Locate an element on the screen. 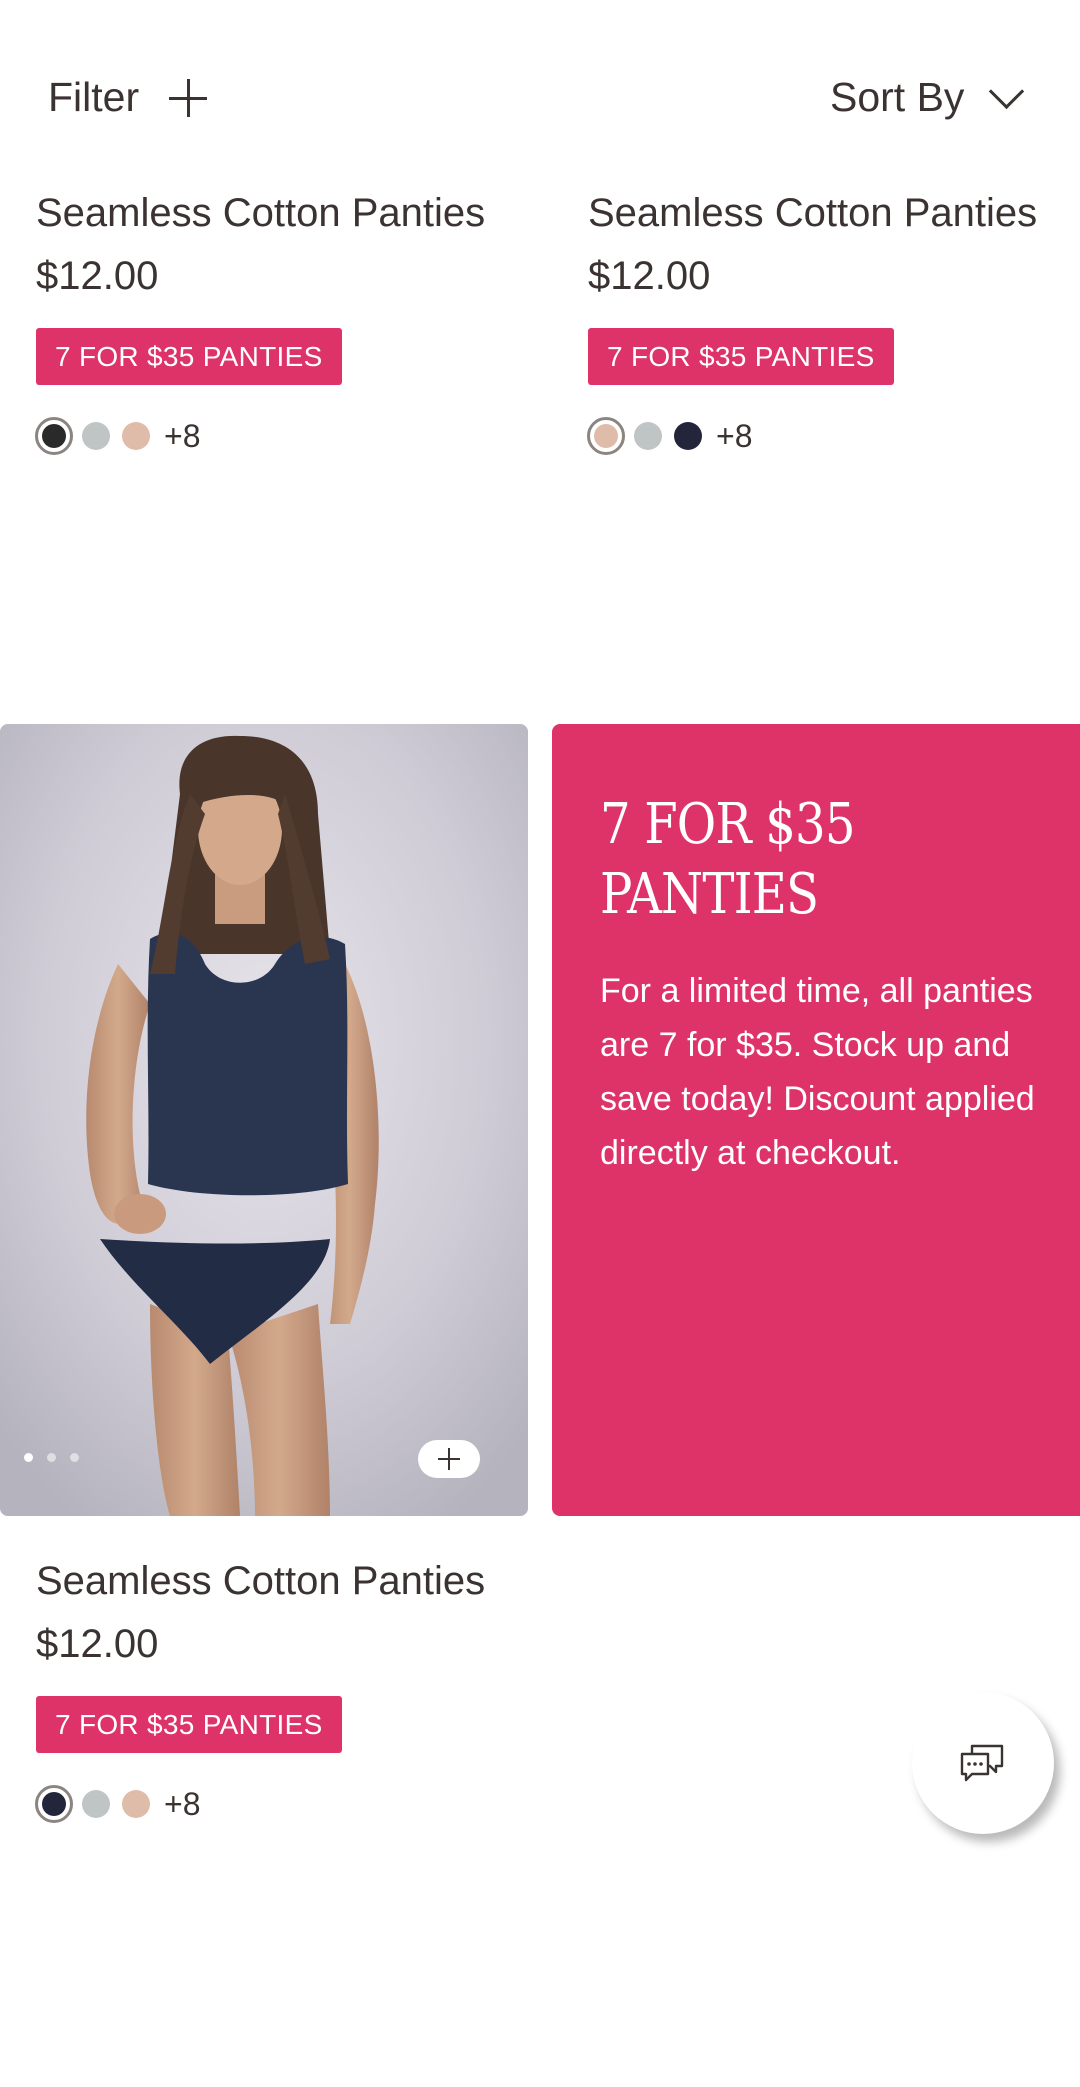  chevron-down-icon is located at coordinates (1007, 91).